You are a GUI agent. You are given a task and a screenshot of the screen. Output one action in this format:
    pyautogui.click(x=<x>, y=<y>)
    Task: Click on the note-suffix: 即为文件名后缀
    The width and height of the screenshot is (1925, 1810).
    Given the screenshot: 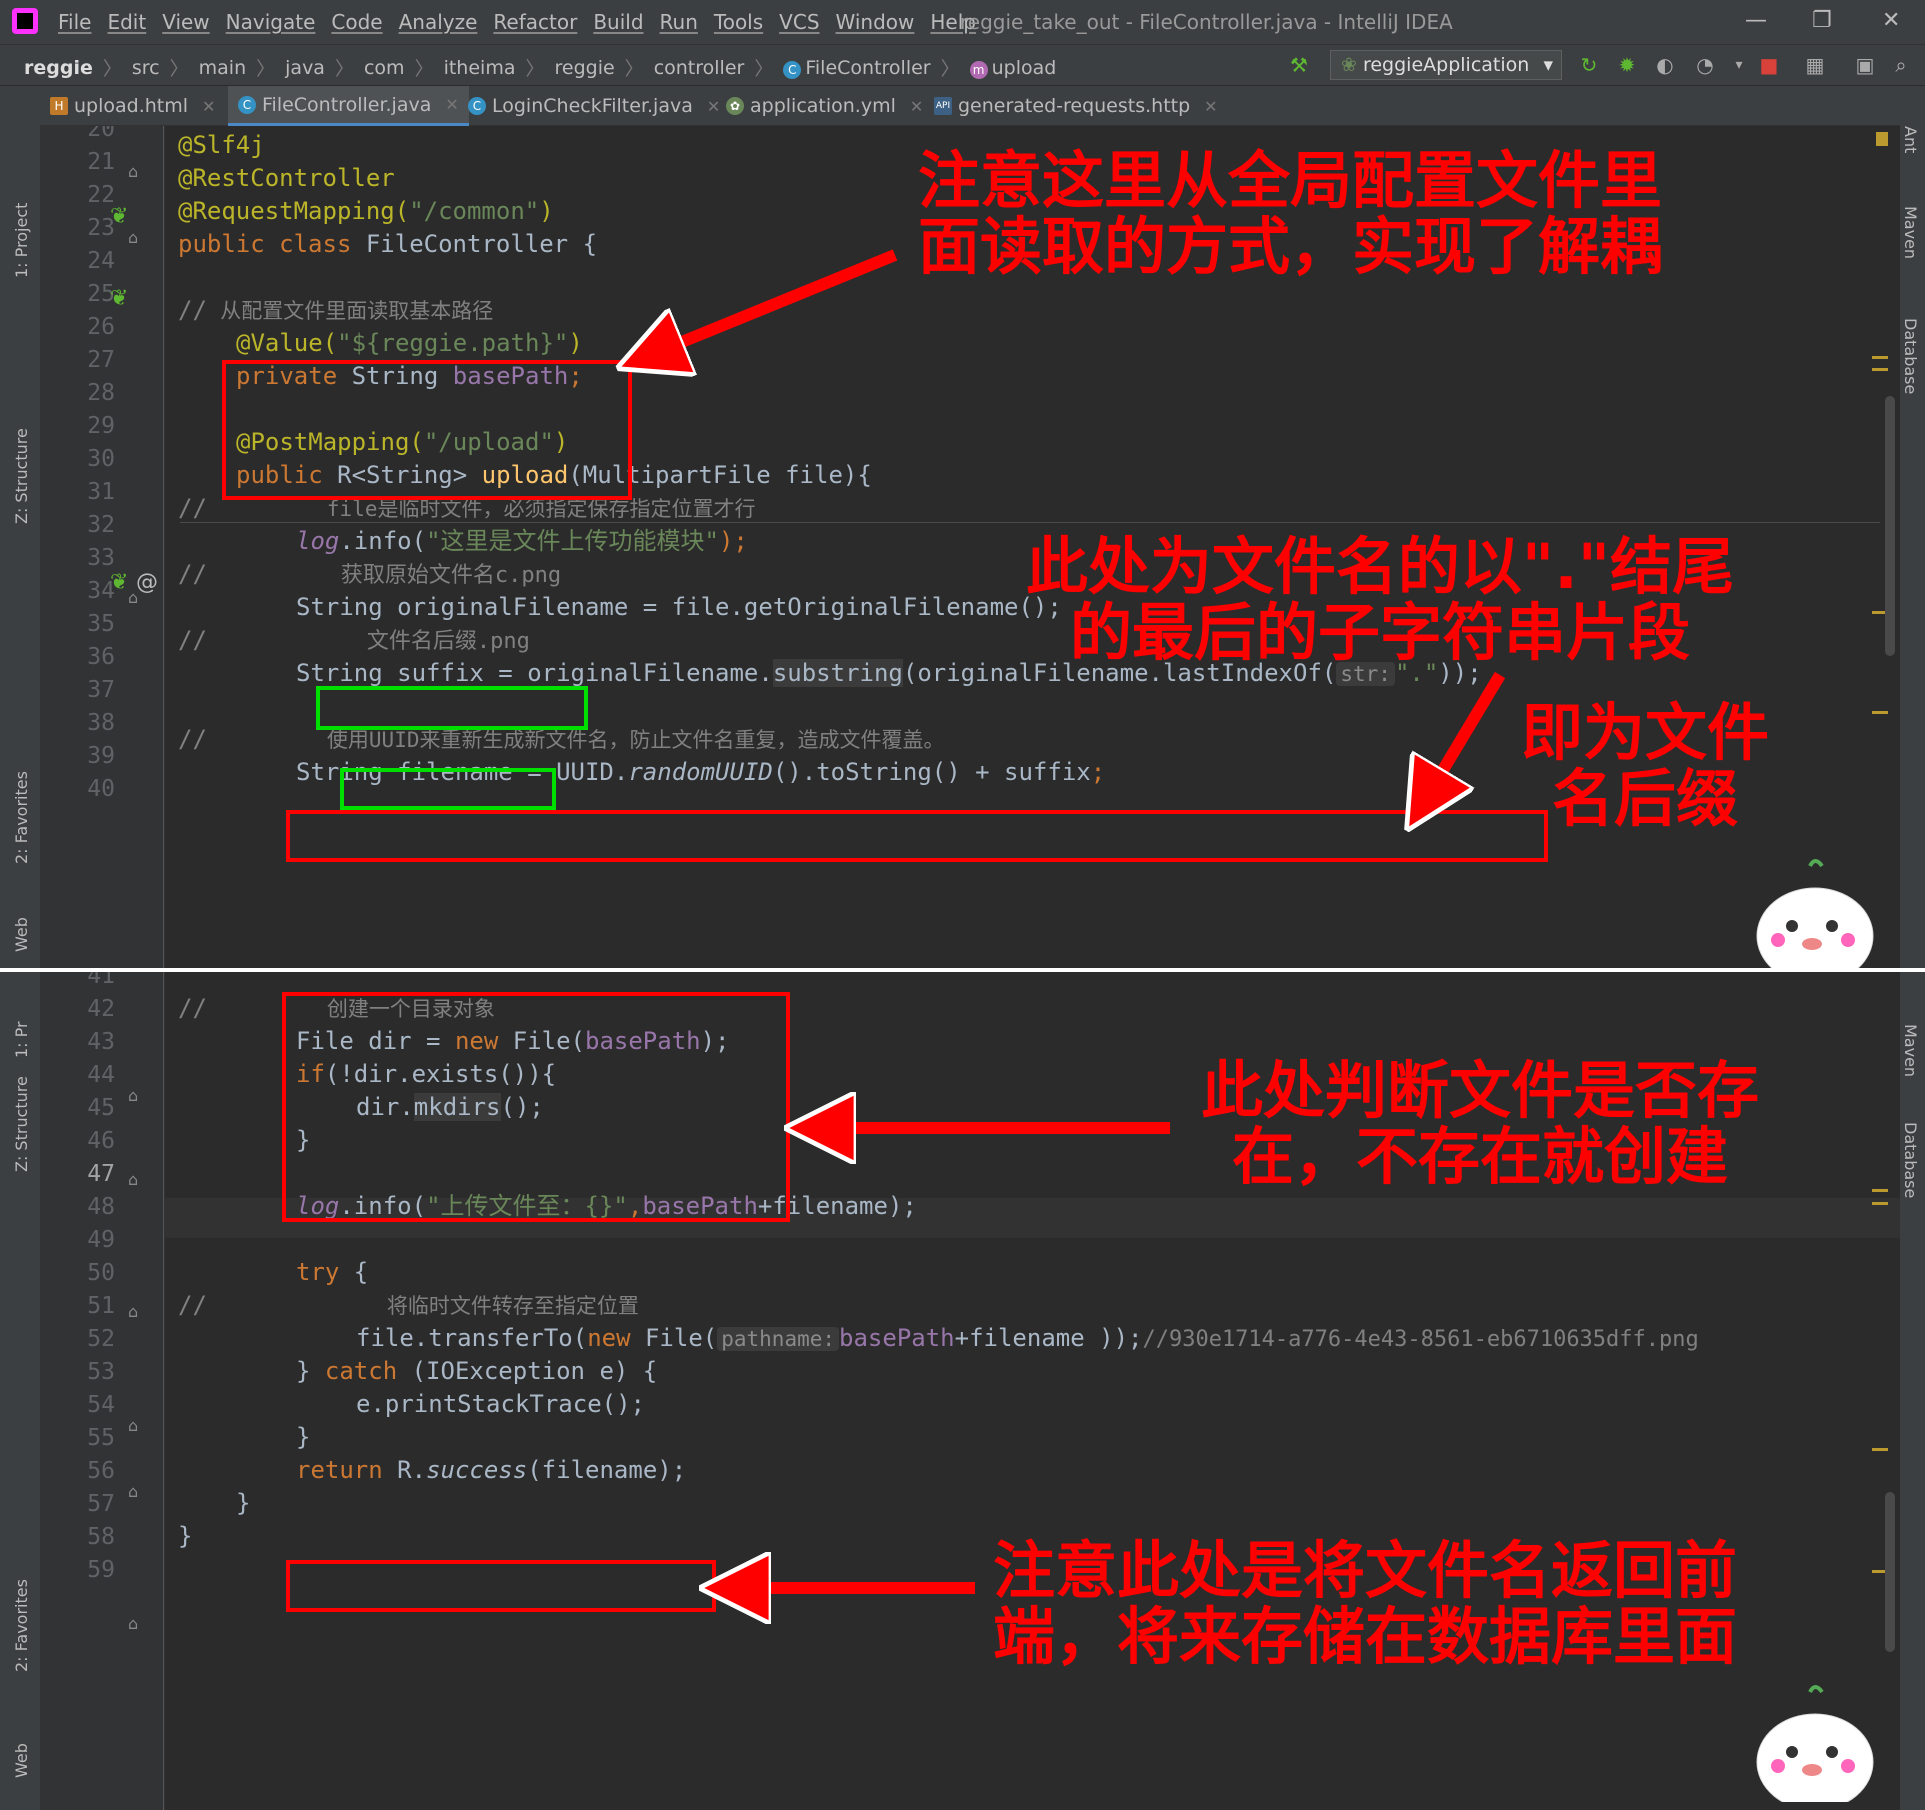 What is the action you would take?
    pyautogui.click(x=1644, y=765)
    